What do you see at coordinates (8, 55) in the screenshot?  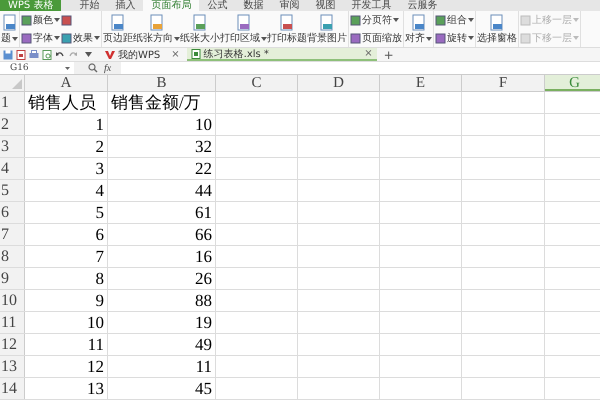 I see `save-icon` at bounding box center [8, 55].